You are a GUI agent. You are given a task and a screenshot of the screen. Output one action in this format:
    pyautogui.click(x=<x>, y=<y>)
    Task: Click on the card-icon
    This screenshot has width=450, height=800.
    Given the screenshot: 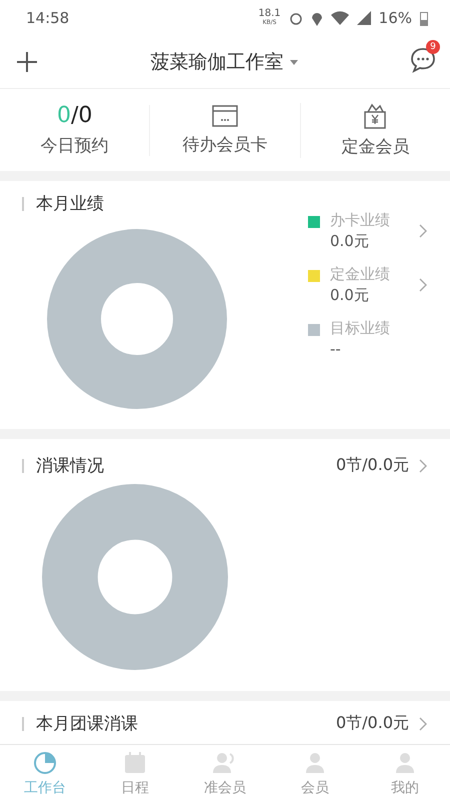 What is the action you would take?
    pyautogui.click(x=225, y=115)
    